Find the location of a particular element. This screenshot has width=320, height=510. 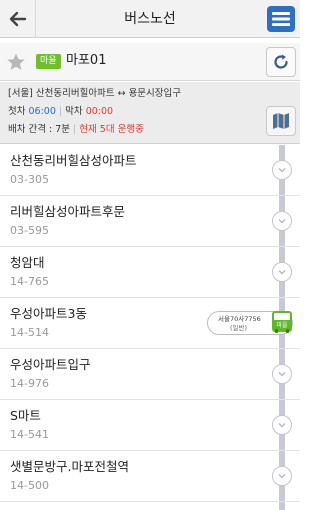

stop-code: 14-976 is located at coordinates (29, 383).